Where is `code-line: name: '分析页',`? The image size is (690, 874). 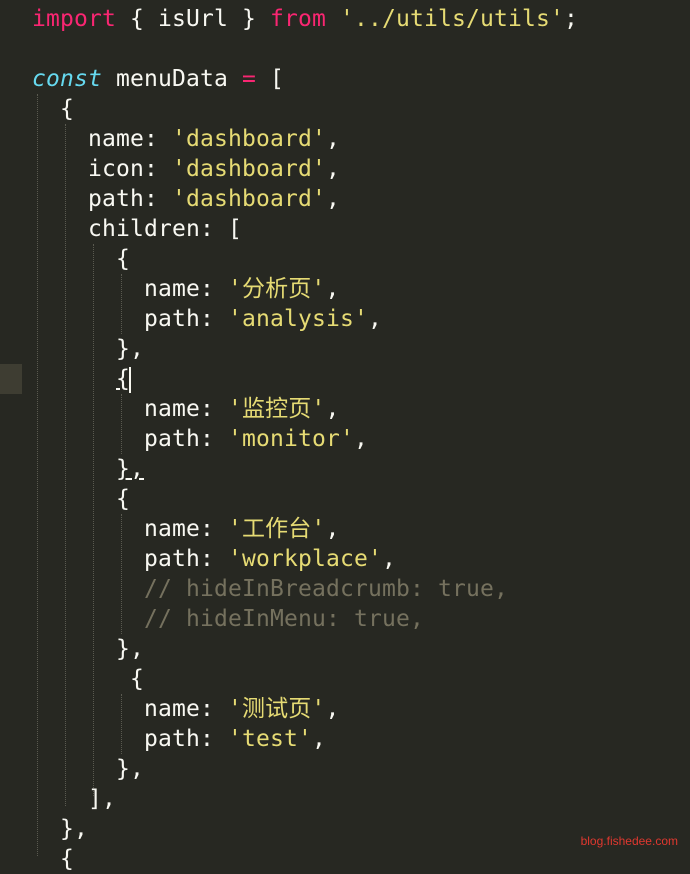 code-line: name: '分析页', is located at coordinates (241, 289).